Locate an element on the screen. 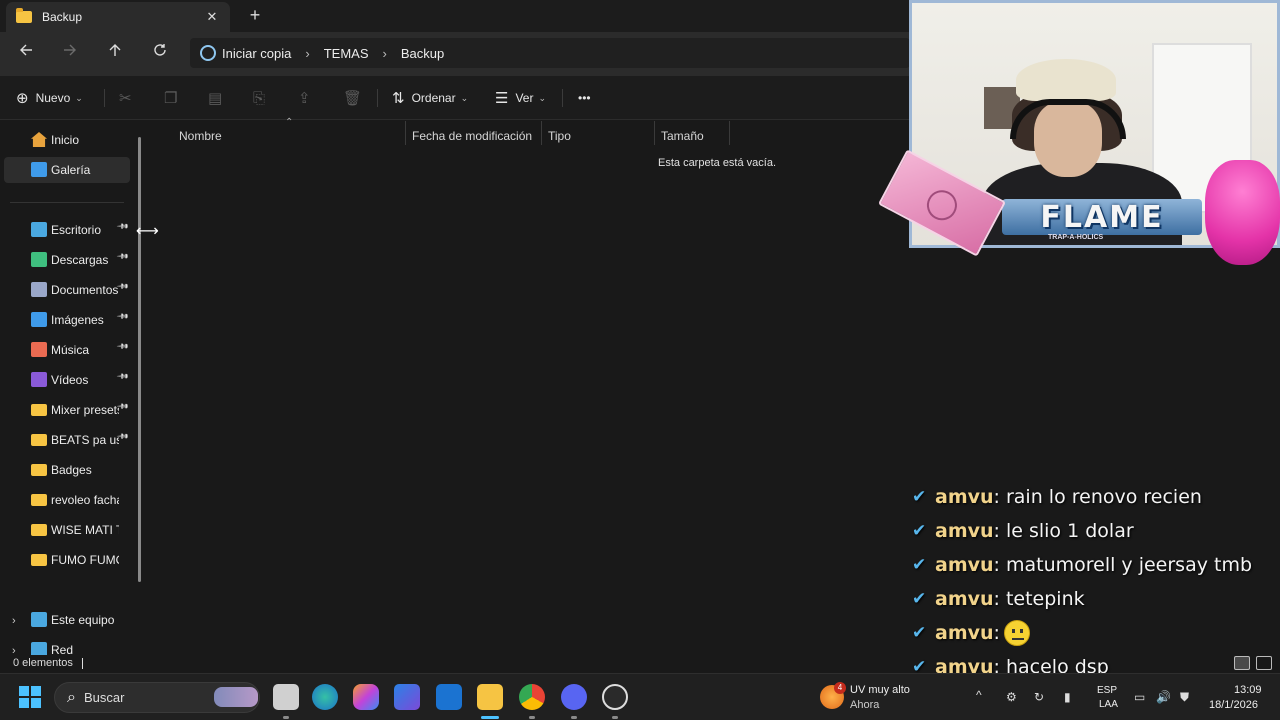 The width and height of the screenshot is (1280, 720). scissors-icon: ✂ is located at coordinates (125, 98).